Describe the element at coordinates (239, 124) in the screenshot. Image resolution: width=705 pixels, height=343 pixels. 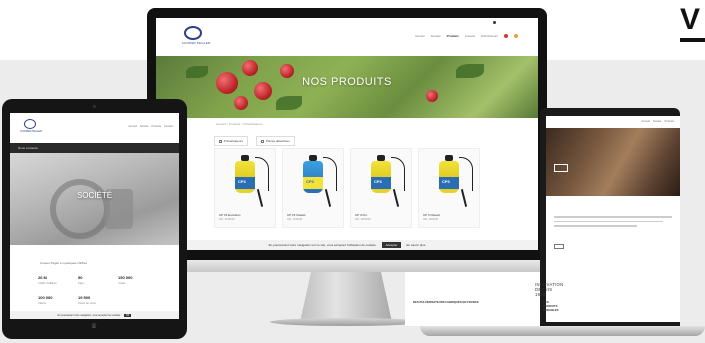
I see `breadcrumb: Accueil > Produits > Pulvérisateurs` at that location.